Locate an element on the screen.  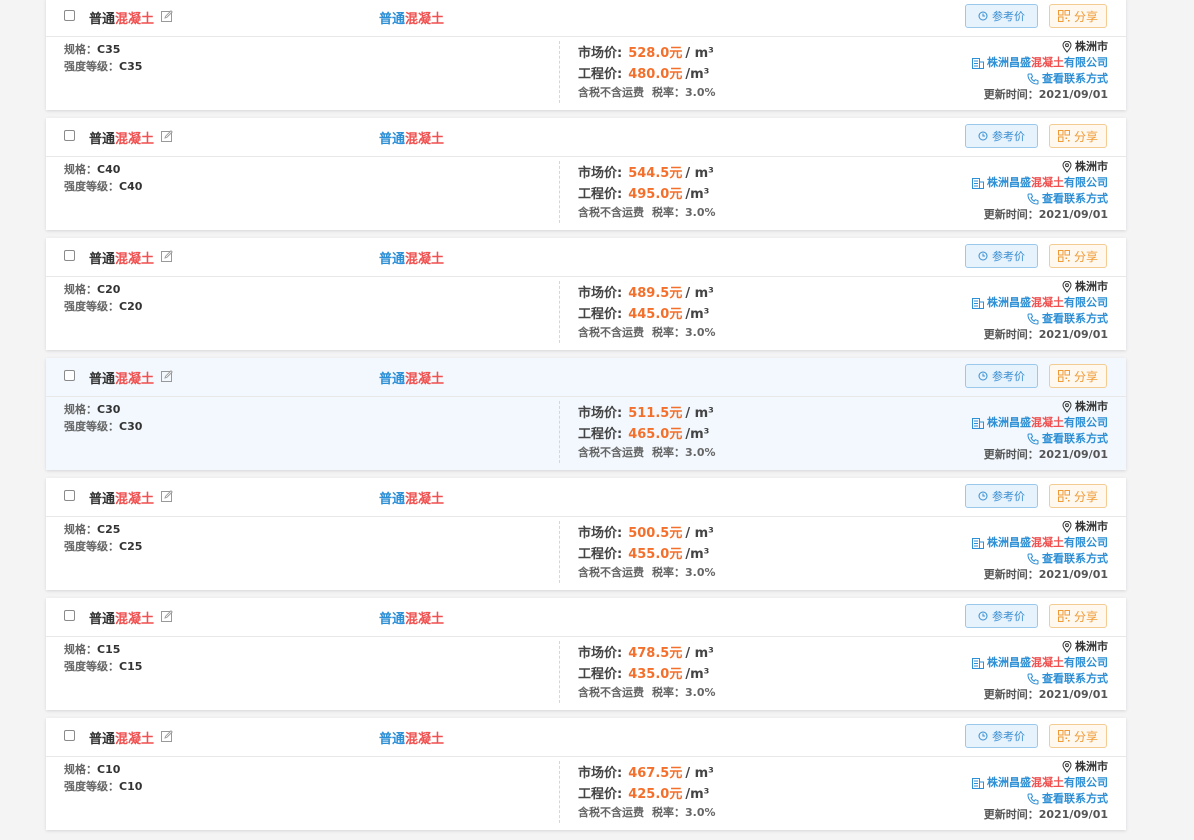
building-icon is located at coordinates (978, 543).